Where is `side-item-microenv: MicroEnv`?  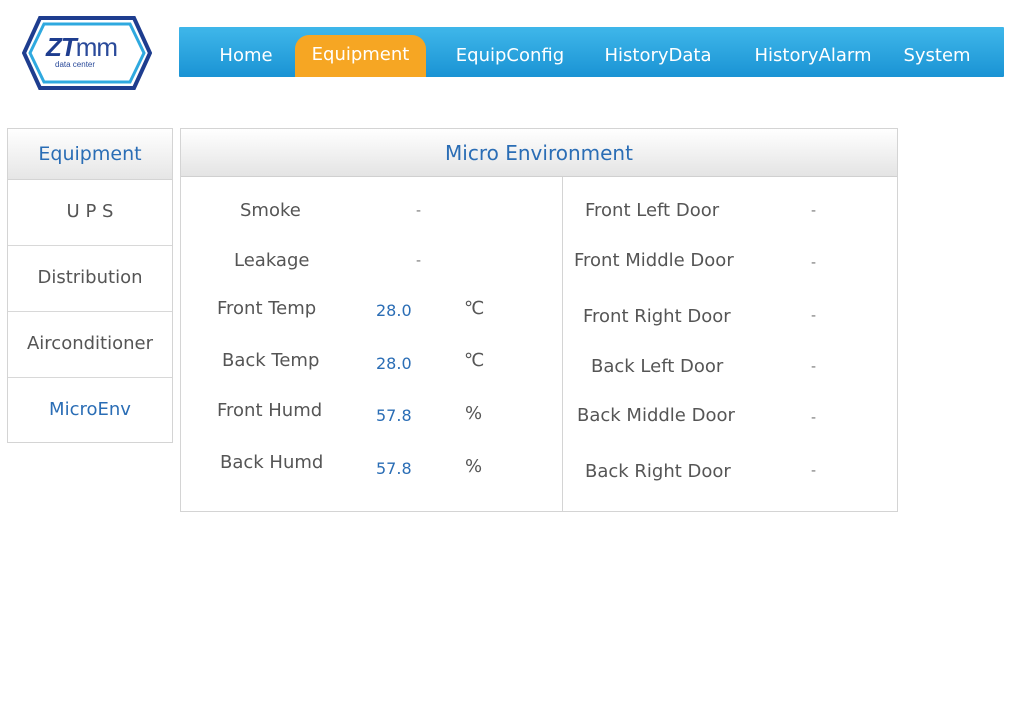
side-item-microenv: MicroEnv is located at coordinates (90, 410).